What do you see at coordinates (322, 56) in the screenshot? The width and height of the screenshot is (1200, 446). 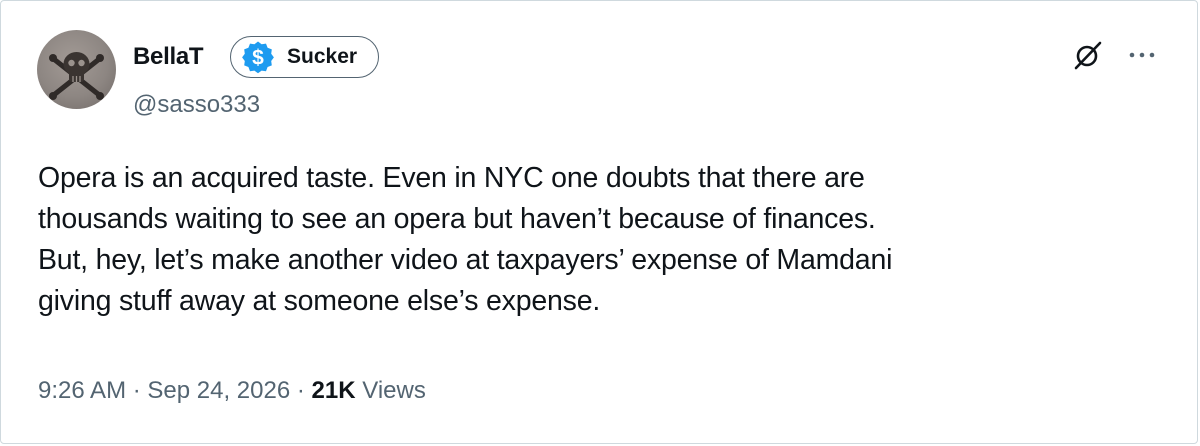 I see `badge-label: Sucker` at bounding box center [322, 56].